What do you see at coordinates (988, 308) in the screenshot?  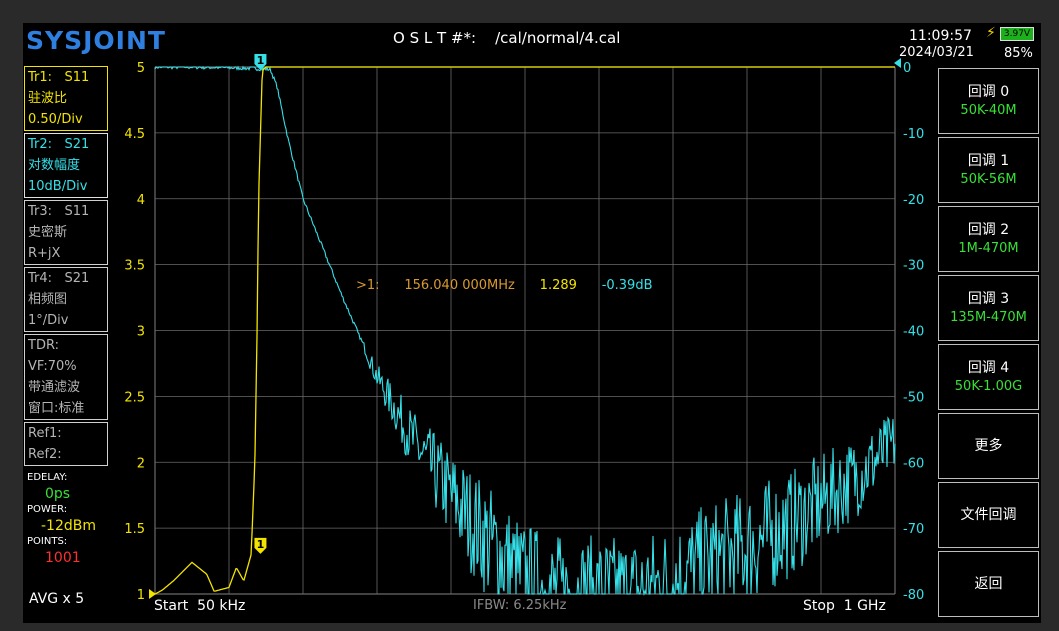 I see `recall-3-button: 回调 3 135M-470M` at bounding box center [988, 308].